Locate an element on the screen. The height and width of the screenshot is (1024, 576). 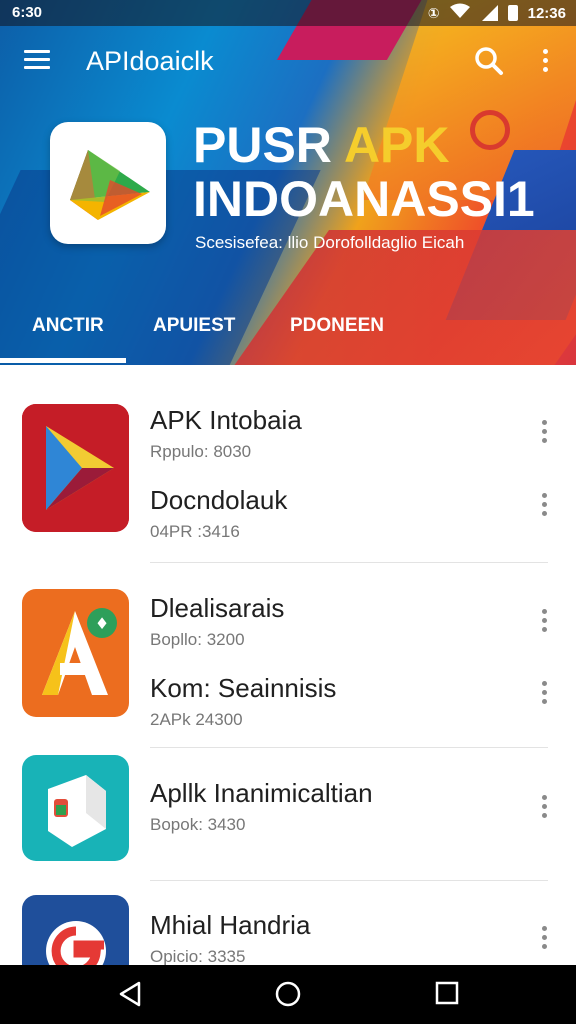
app-name: Apllk Inanimicaltian is located at coordinates (261, 793).